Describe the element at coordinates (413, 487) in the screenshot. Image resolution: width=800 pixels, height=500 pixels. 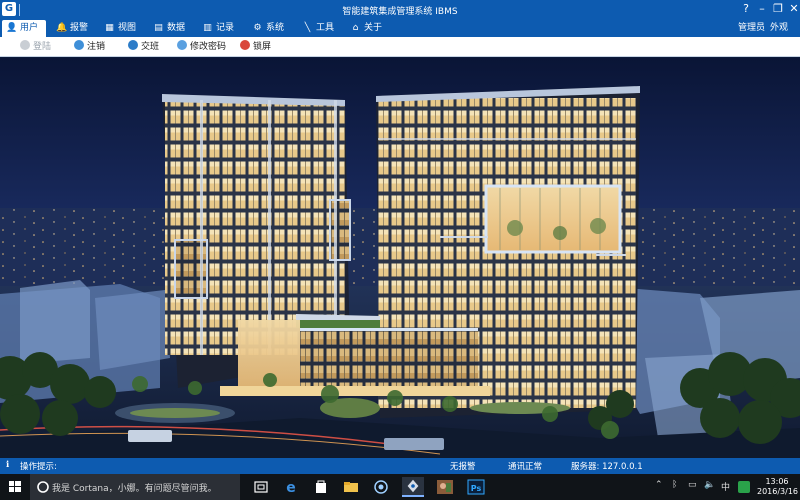
I see `app-icon` at that location.